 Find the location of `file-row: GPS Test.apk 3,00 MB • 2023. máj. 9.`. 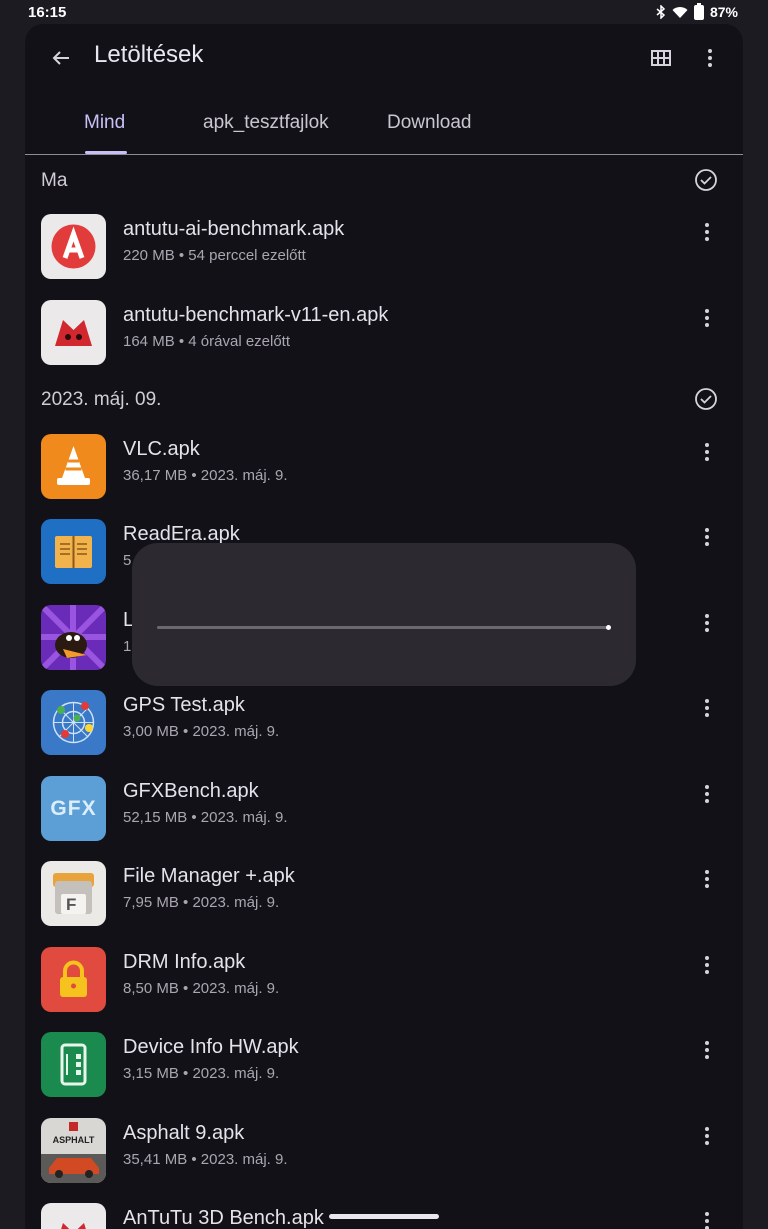

file-row: GPS Test.apk 3,00 MB • 2023. máj. 9. is located at coordinates (384, 724).